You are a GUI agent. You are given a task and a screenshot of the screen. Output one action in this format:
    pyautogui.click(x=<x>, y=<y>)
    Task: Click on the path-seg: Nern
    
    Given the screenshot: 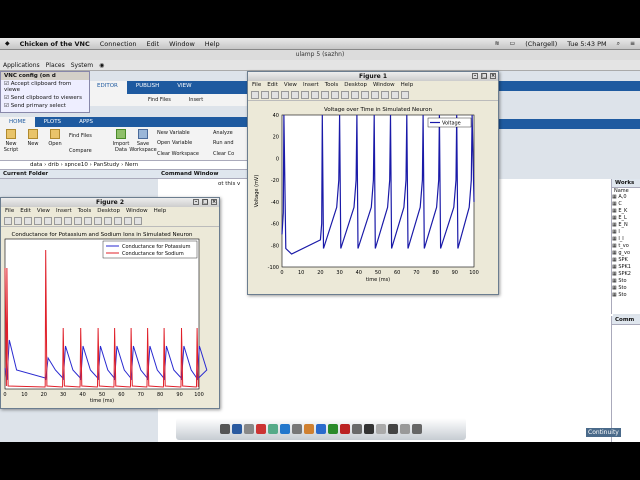 What is the action you would take?
    pyautogui.click(x=131, y=165)
    